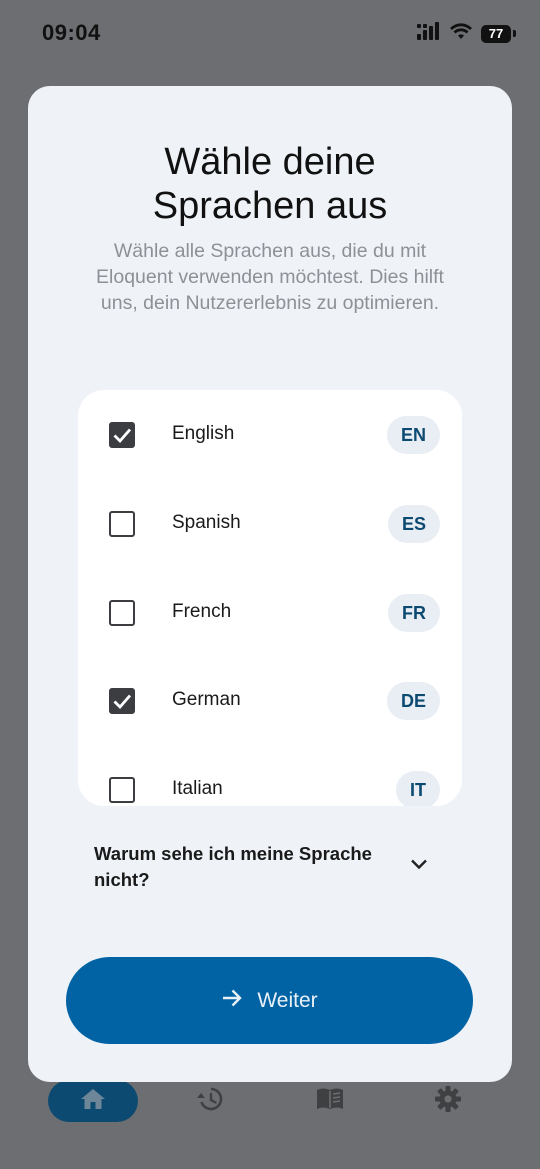 This screenshot has height=1169, width=540. What do you see at coordinates (414, 613) in the screenshot?
I see `language-code-badge: FR` at bounding box center [414, 613].